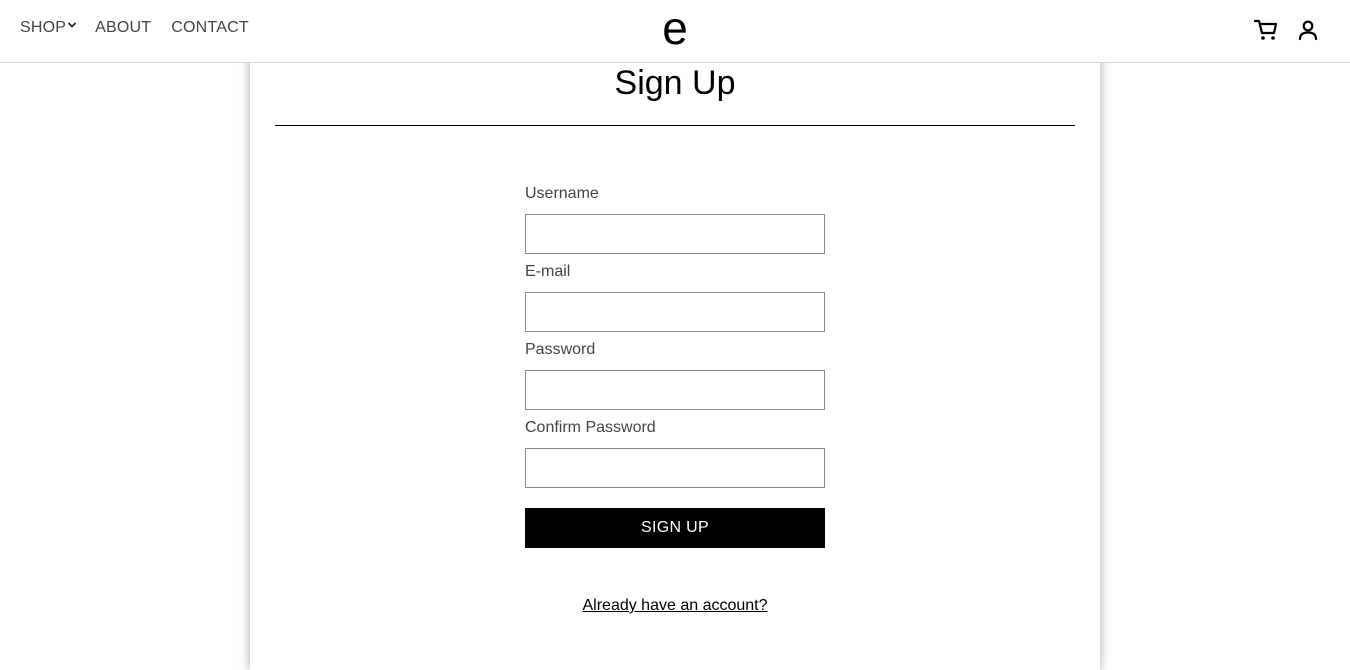 The image size is (1350, 670). I want to click on page-title: Sign Up, so click(675, 83).